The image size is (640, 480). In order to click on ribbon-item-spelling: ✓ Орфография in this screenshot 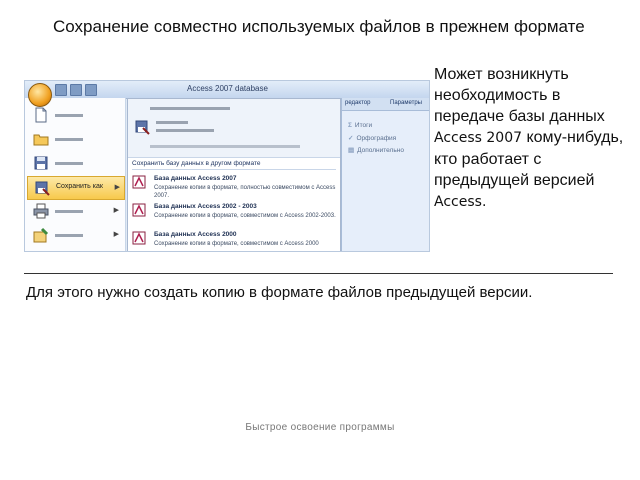, I will do `click(372, 138)`.